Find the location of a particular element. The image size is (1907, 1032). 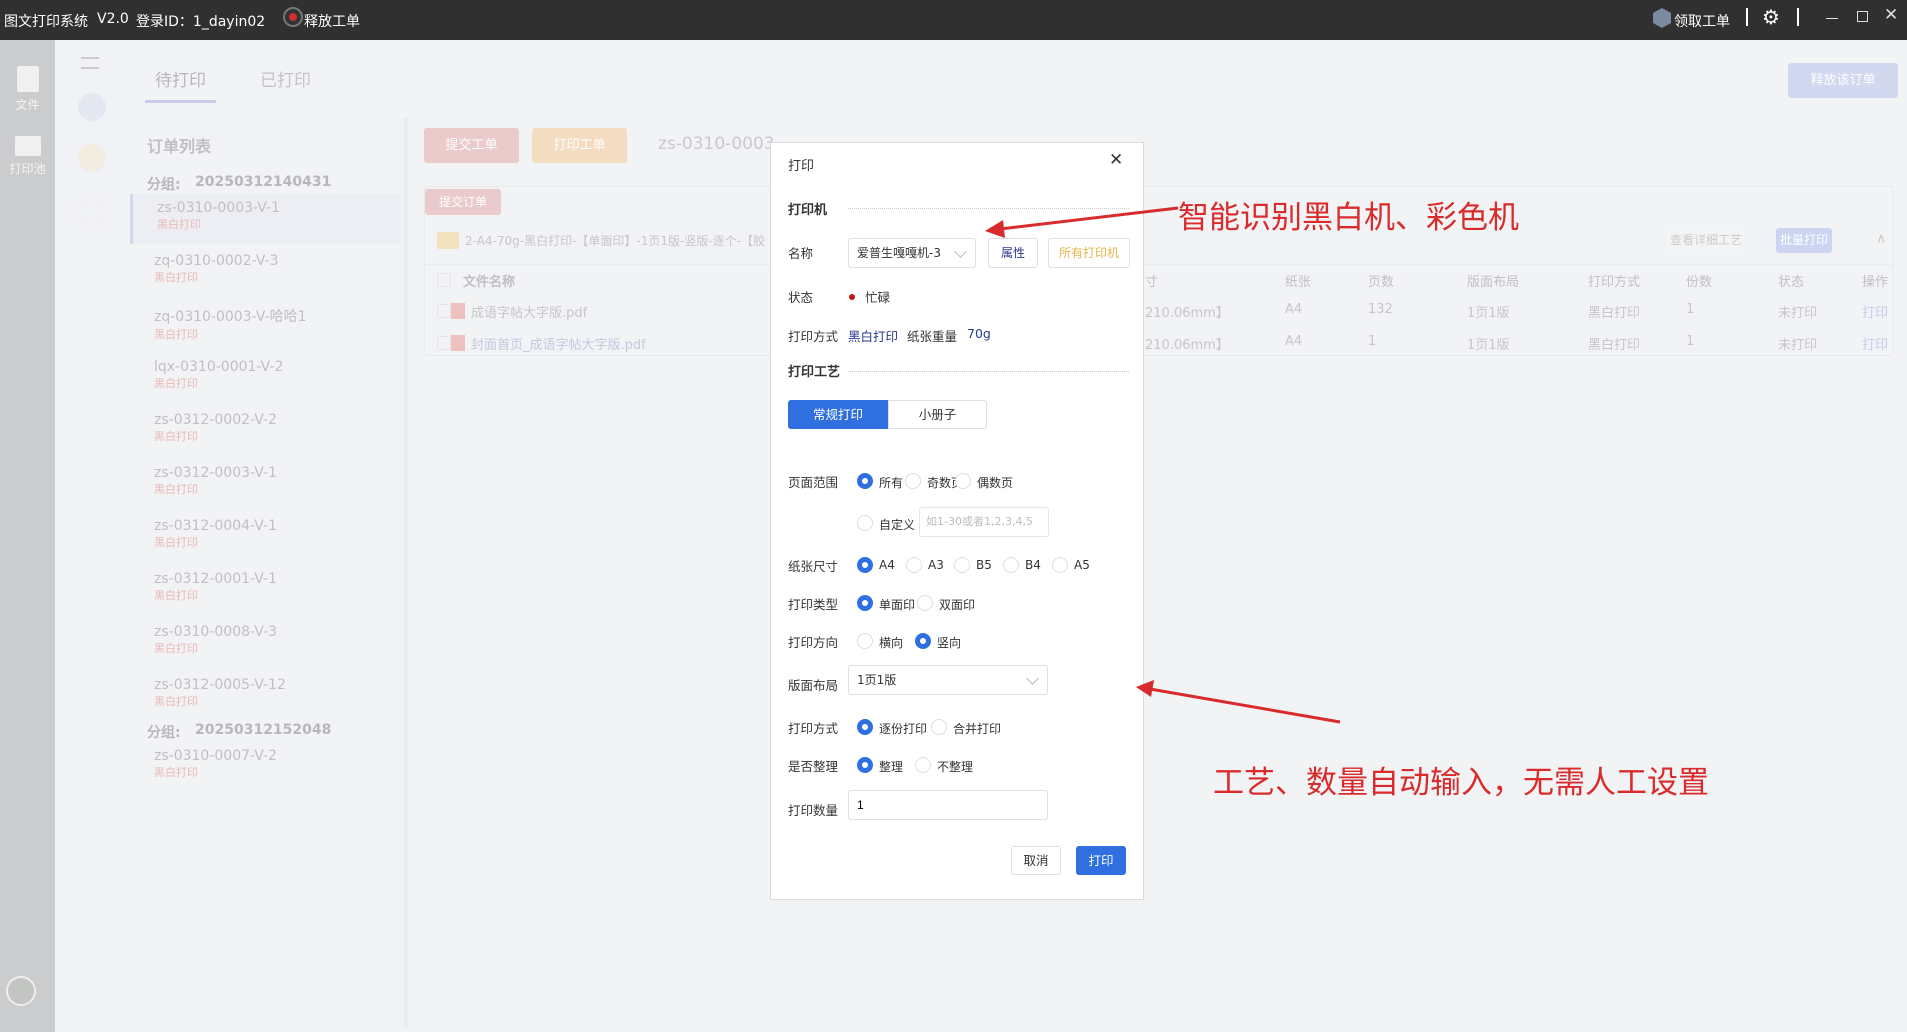

annotation-arrows is located at coordinates (1163, 465).